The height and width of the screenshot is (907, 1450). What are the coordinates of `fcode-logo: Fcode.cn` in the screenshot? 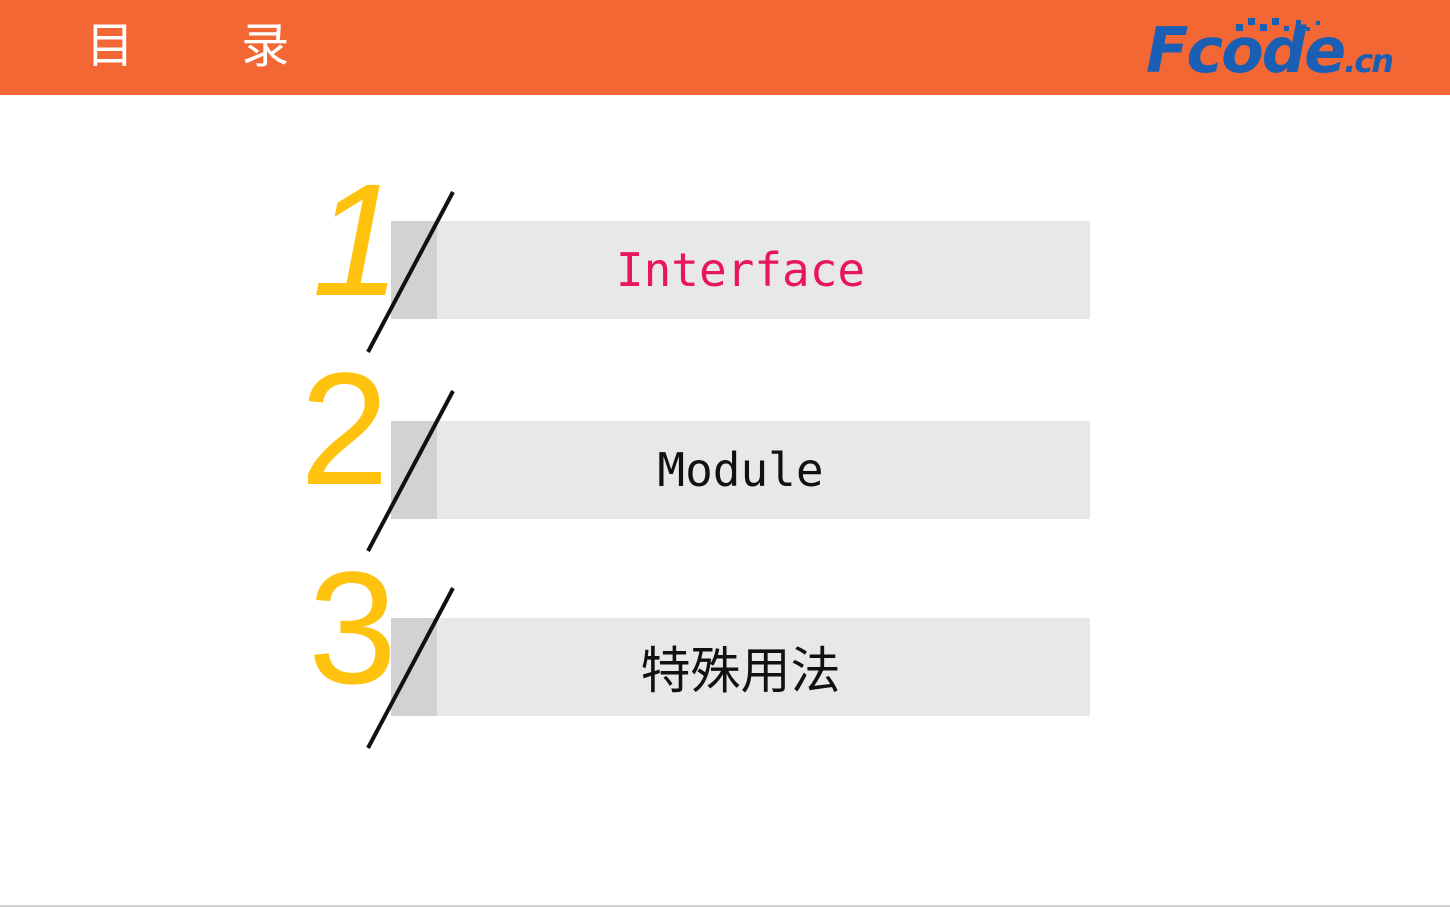 It's located at (1294, 51).